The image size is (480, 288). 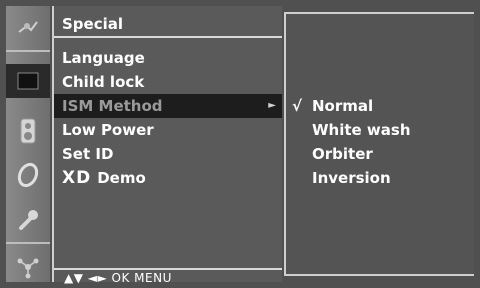 What do you see at coordinates (103, 82) in the screenshot?
I see `menu-item-label: Child lock` at bounding box center [103, 82].